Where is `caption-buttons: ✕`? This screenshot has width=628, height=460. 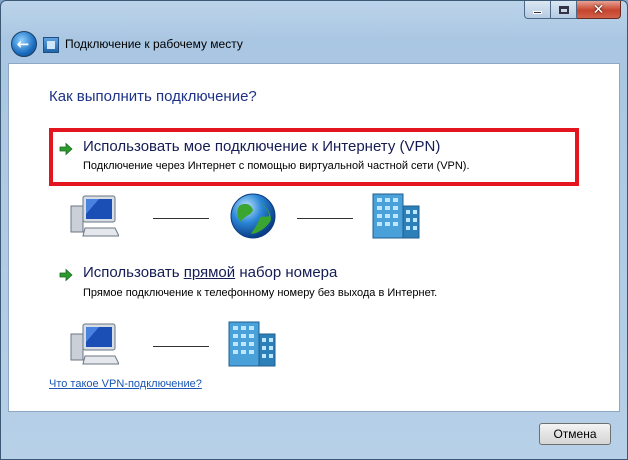
caption-buttons: ✕ is located at coordinates (572, 10).